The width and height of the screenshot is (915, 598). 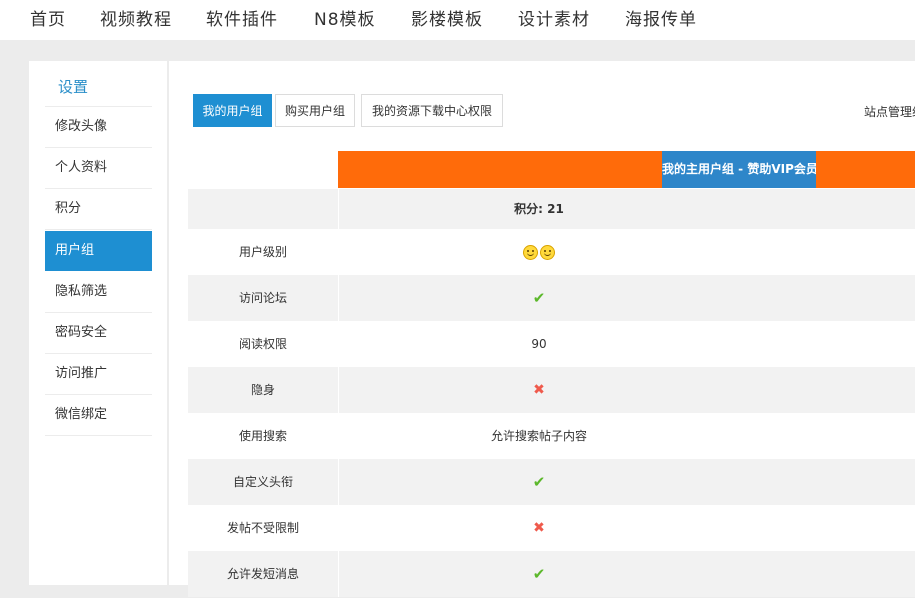 I want to click on nav-item-software-plugins: 软件插件, so click(x=242, y=17).